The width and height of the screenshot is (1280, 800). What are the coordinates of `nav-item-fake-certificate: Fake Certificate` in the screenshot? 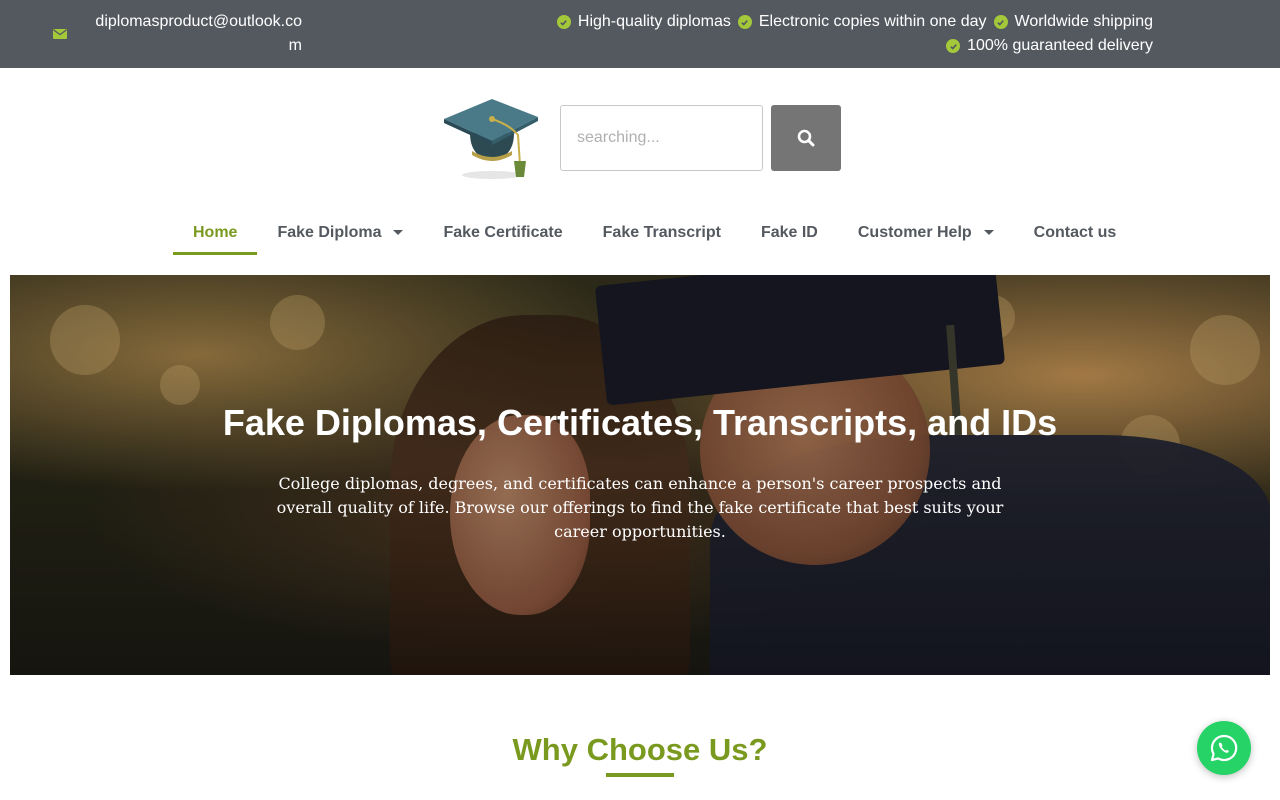 It's located at (502, 232).